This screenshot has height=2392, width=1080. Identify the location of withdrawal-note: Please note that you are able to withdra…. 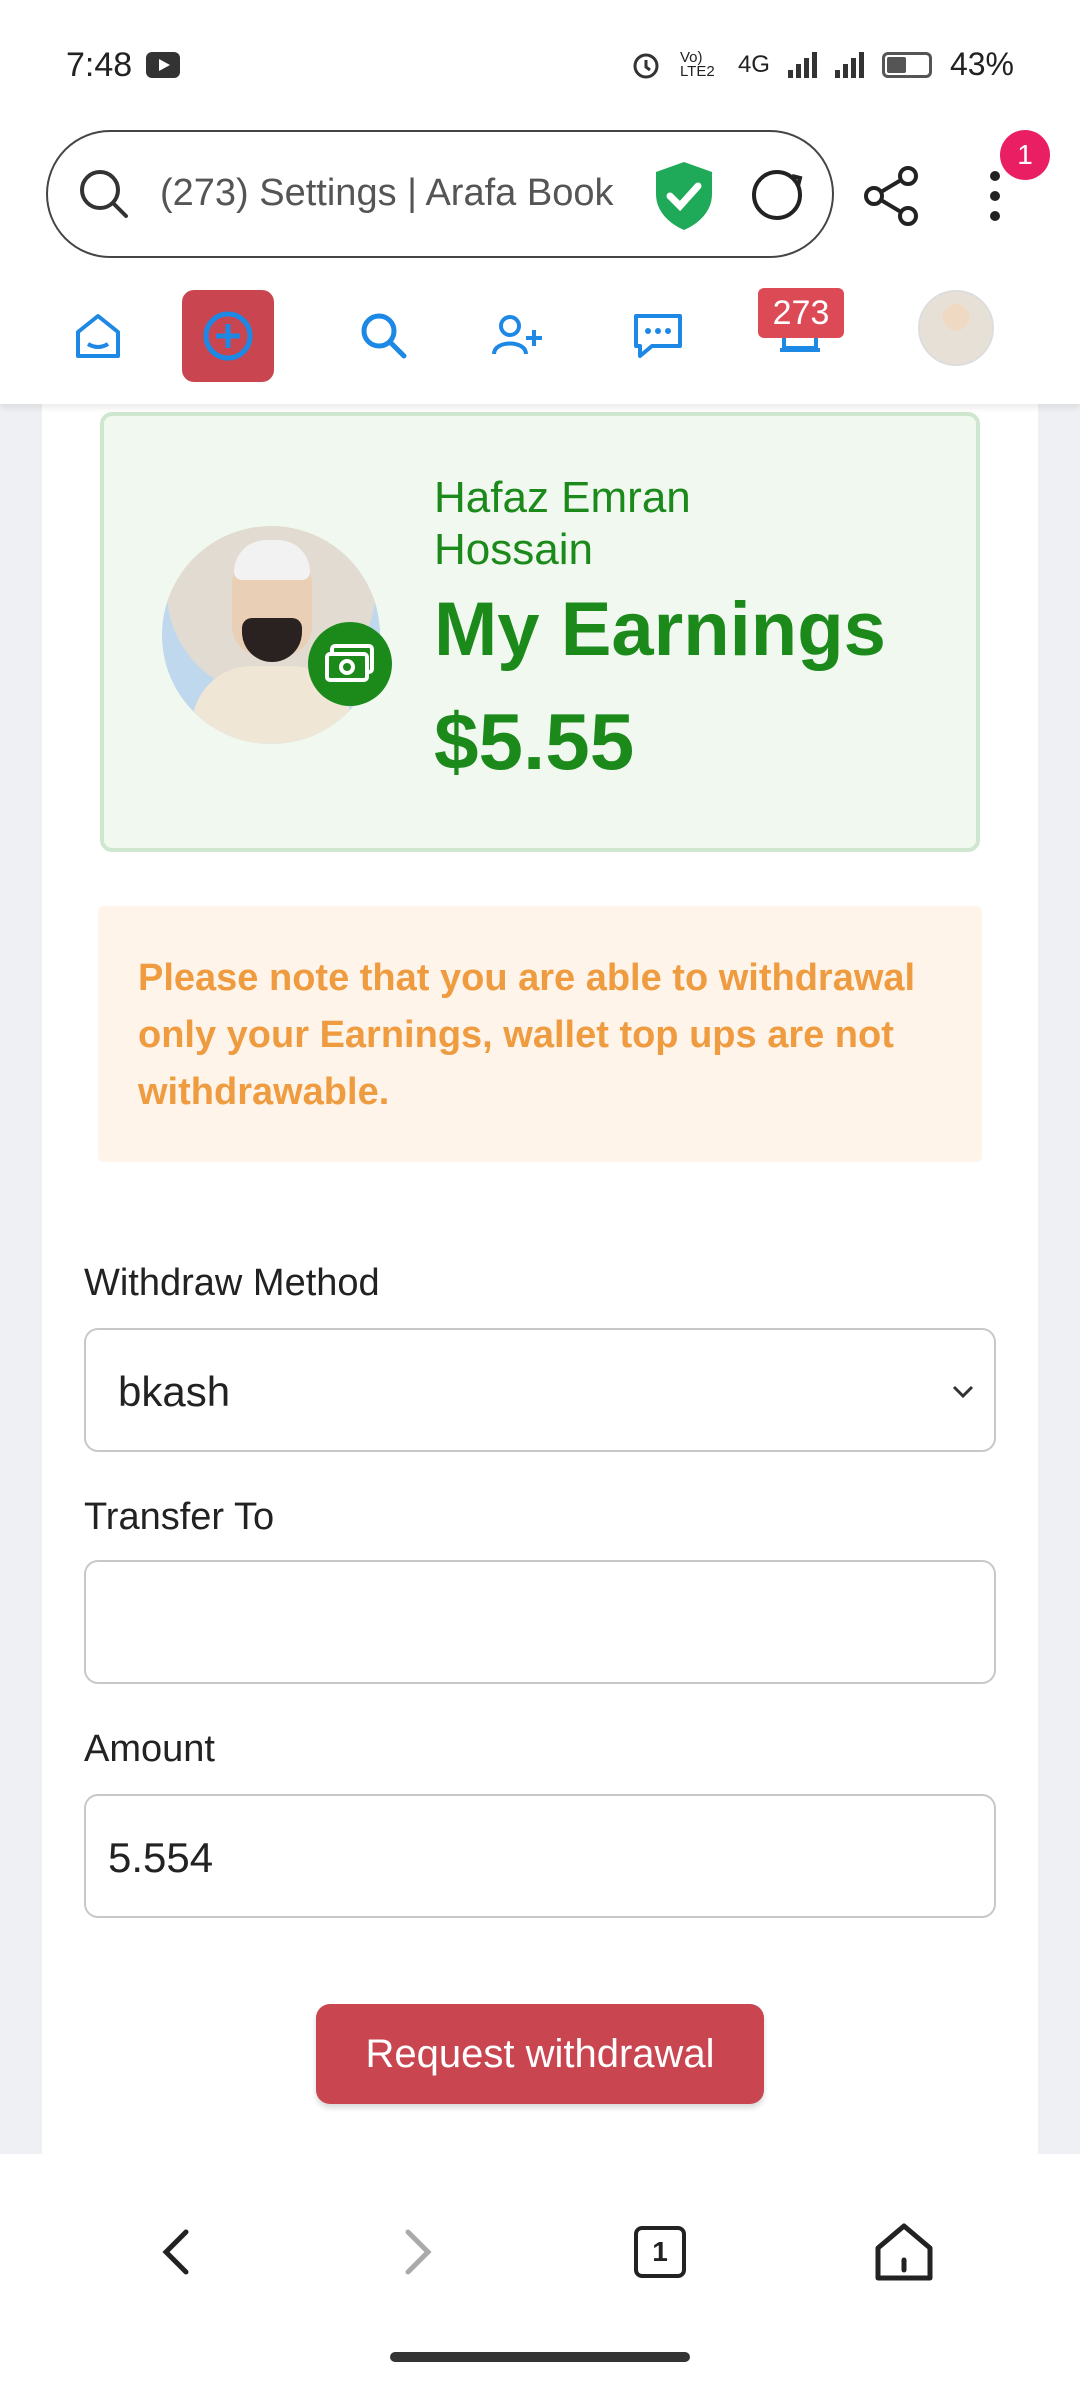
(540, 1034).